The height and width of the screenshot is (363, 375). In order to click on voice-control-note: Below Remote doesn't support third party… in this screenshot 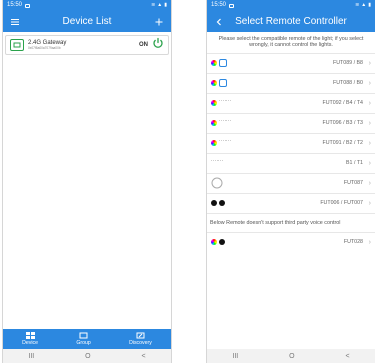, I will do `click(291, 222)`.